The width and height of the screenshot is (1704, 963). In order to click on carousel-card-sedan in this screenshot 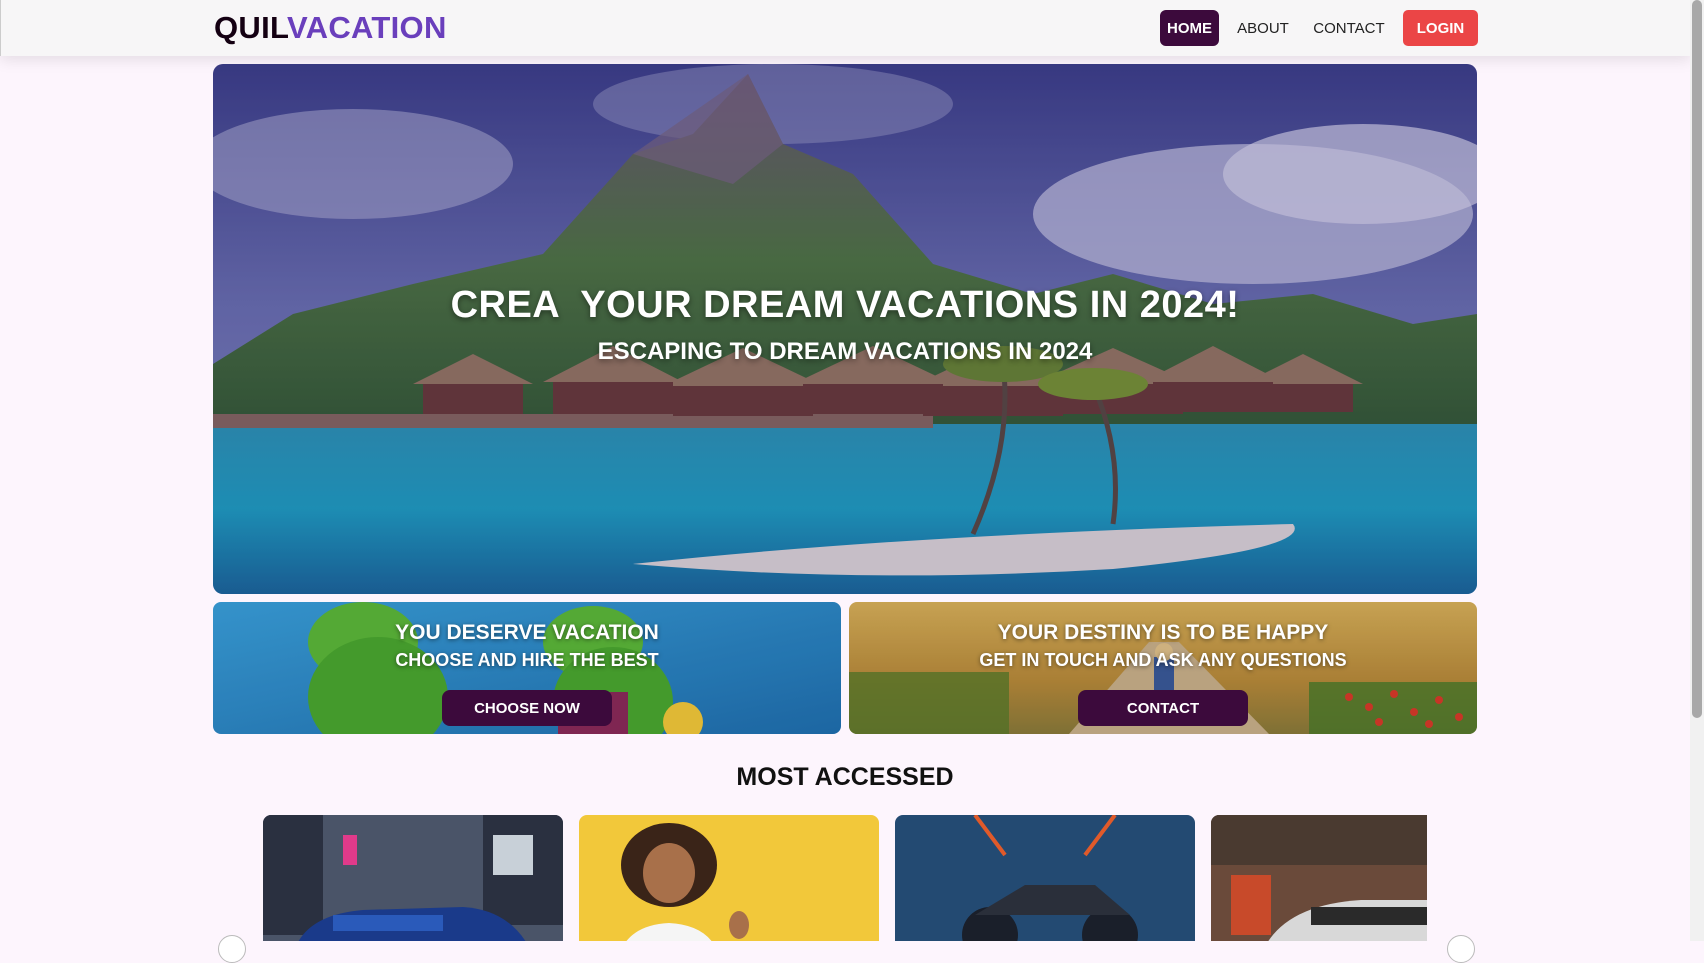, I will do `click(1319, 878)`.